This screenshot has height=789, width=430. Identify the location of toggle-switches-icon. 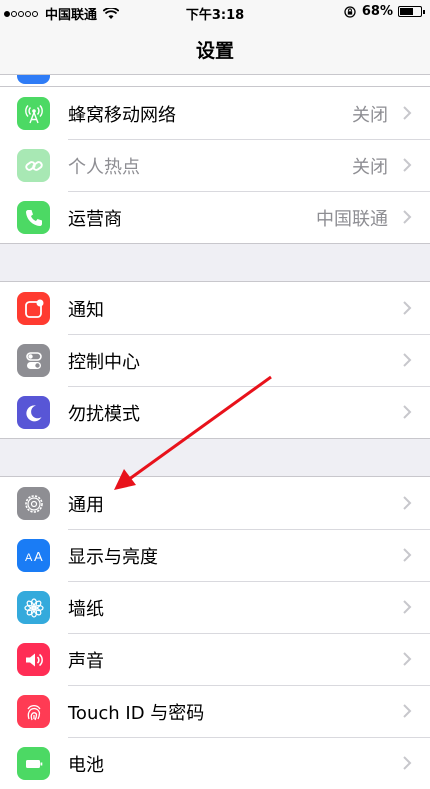
(33, 360).